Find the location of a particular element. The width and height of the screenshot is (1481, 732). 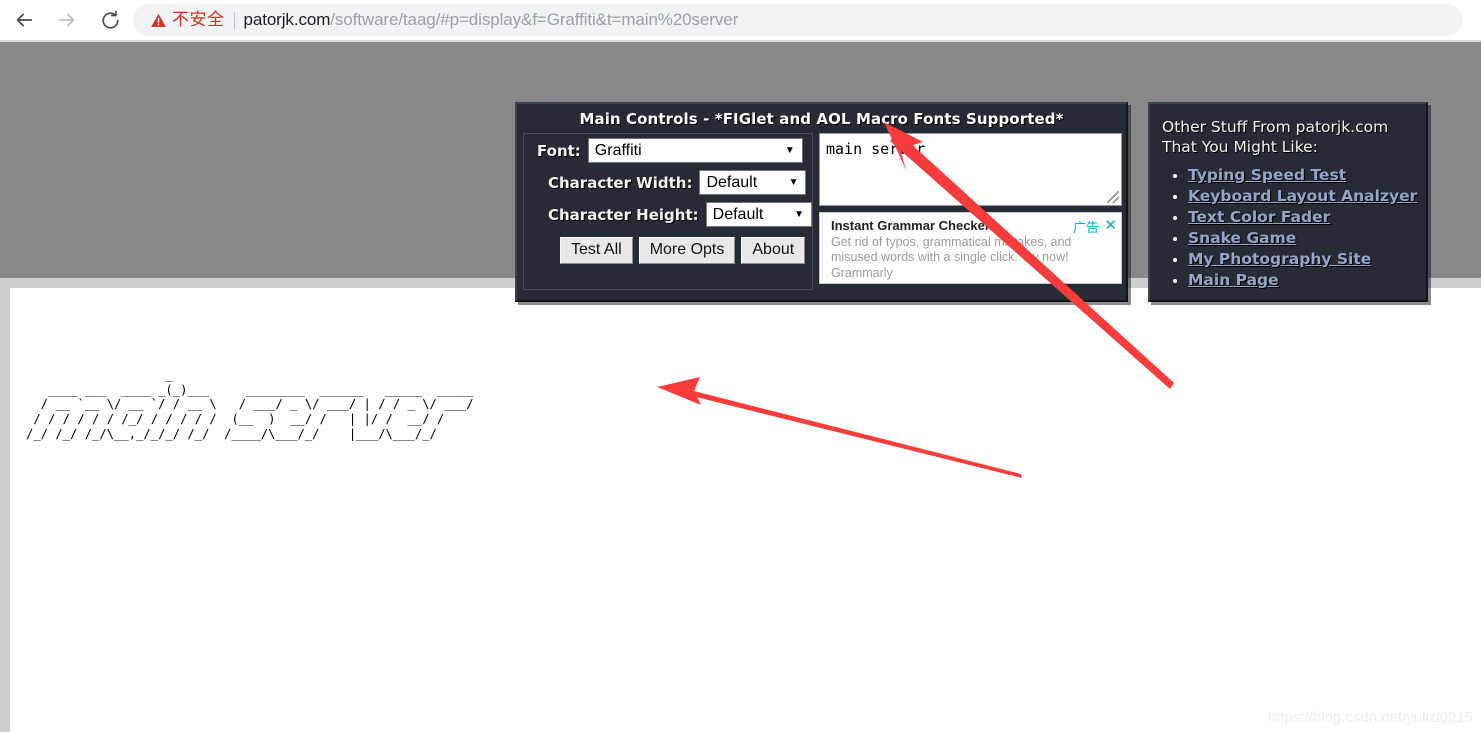

font-row: Font: Graffiti ▼ is located at coordinates (668, 150).